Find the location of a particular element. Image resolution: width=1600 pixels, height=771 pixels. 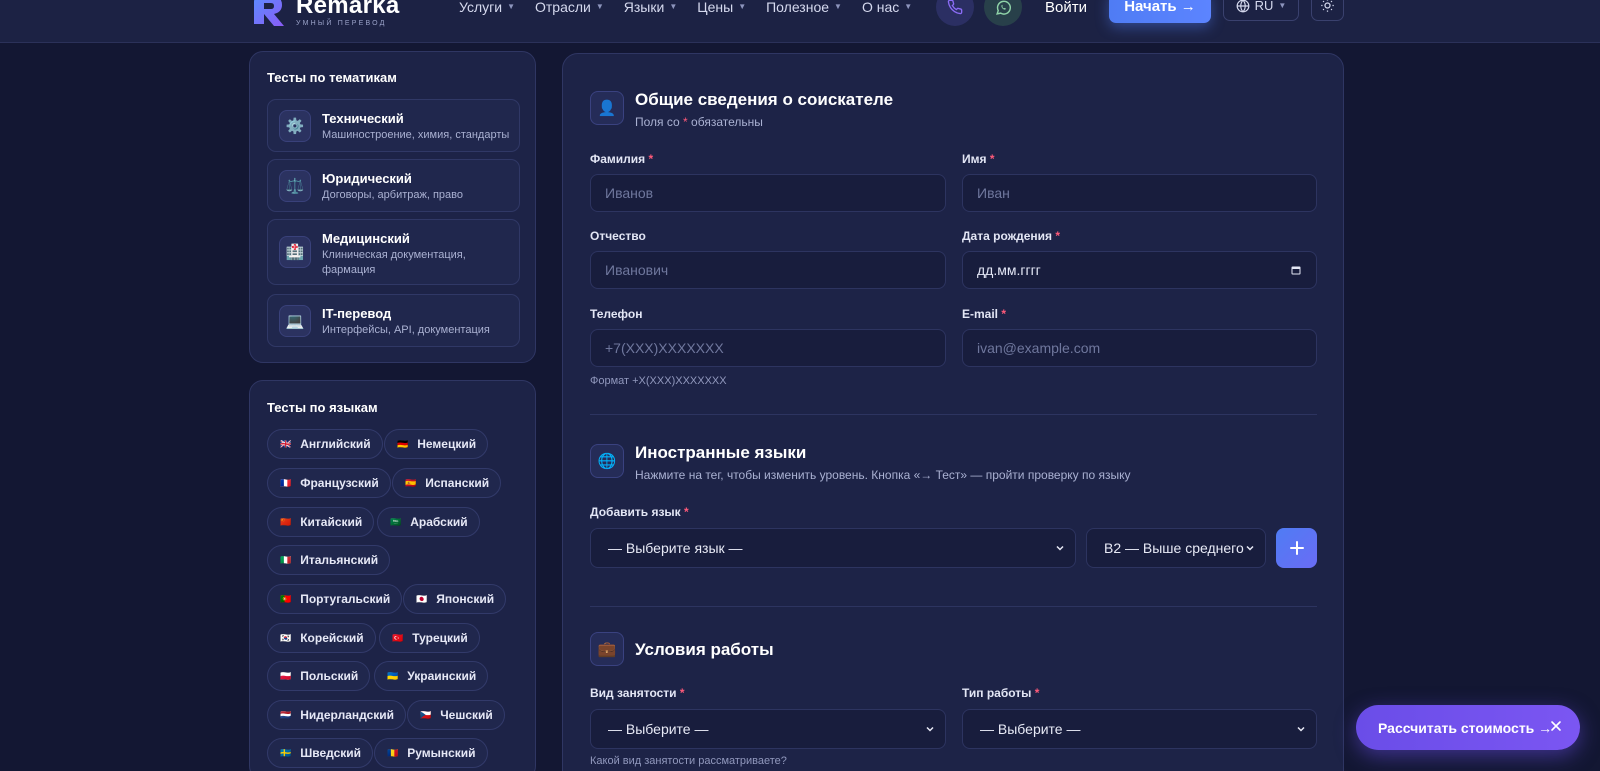

topic-title: Медицинский is located at coordinates (366, 238).